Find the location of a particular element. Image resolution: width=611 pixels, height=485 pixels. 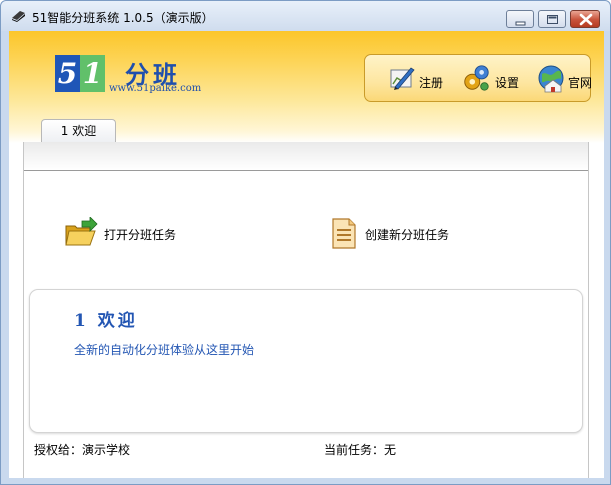

logo-digit-one: 1 is located at coordinates (92, 73).